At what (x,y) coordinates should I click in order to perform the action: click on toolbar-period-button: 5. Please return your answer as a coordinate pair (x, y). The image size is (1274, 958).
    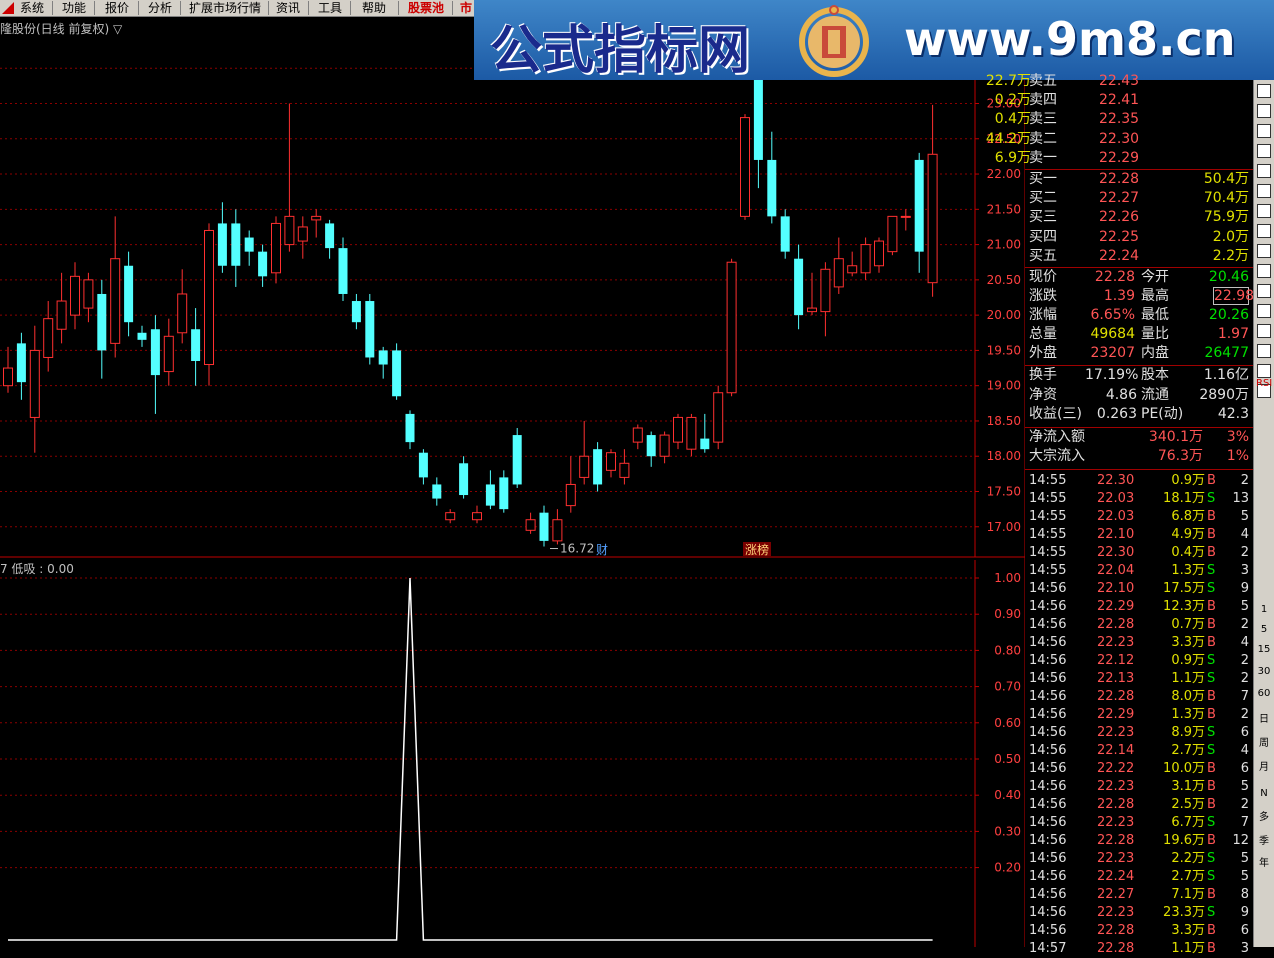
    Looking at the image, I should click on (1264, 630).